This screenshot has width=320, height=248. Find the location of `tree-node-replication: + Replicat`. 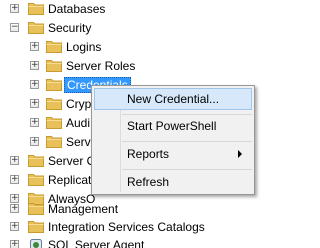

tree-node-replication: + Replicat is located at coordinates (45, 180).